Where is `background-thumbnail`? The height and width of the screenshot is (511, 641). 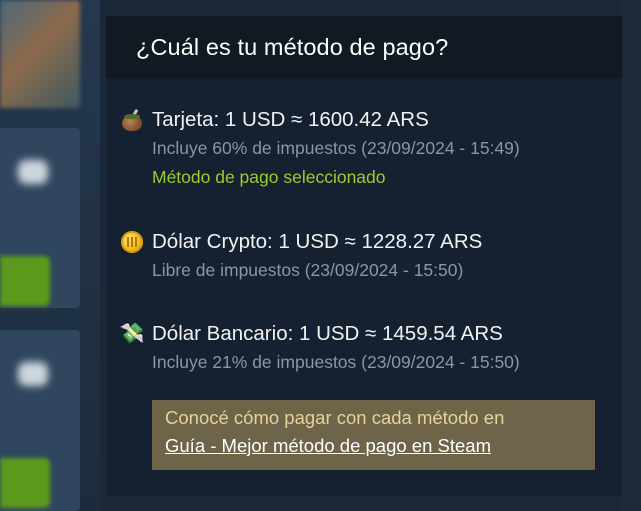
background-thumbnail is located at coordinates (40, 54).